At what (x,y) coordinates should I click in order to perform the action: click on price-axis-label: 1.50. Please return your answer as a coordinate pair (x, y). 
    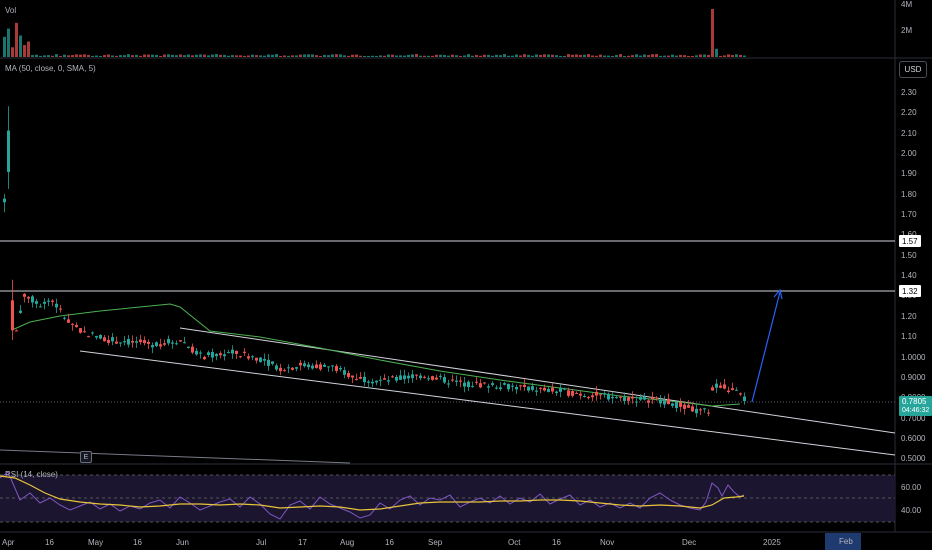
    Looking at the image, I should click on (909, 255).